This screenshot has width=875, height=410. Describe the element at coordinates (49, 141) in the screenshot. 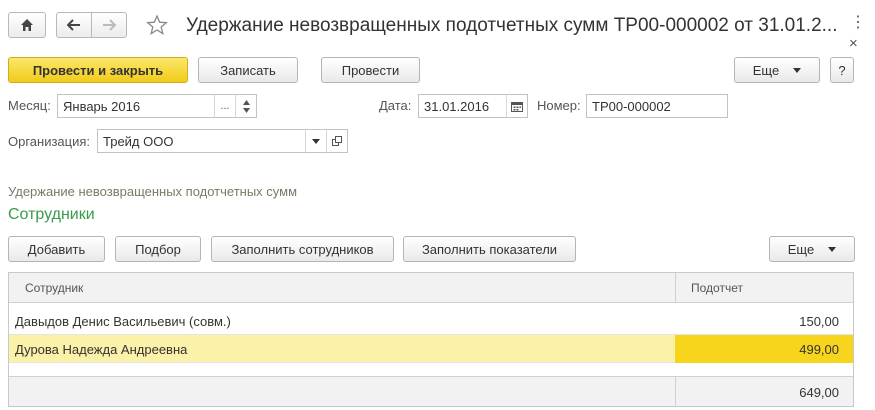

I see `organization-label: Организация:` at that location.